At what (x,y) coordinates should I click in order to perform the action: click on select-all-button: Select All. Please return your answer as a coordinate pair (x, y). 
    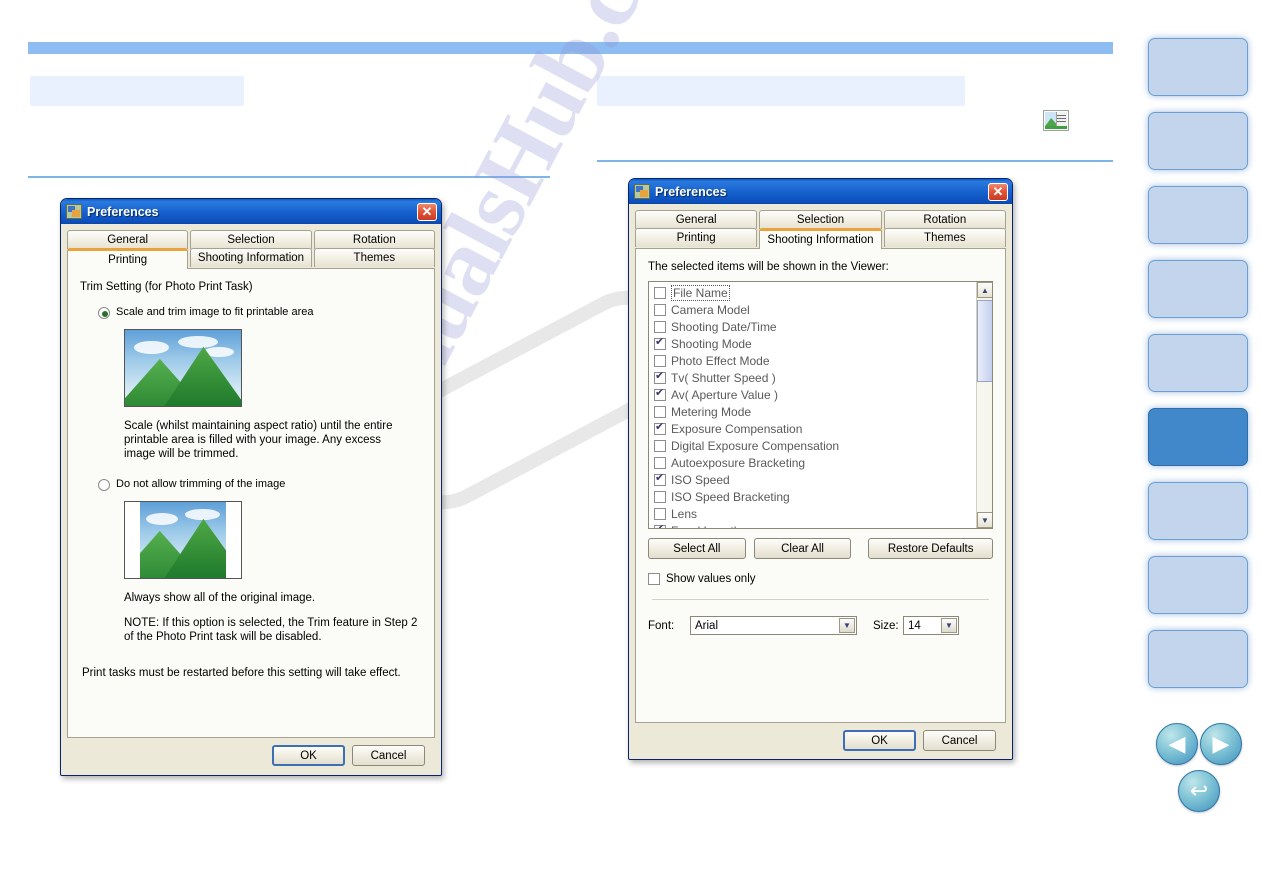
    Looking at the image, I should click on (697, 548).